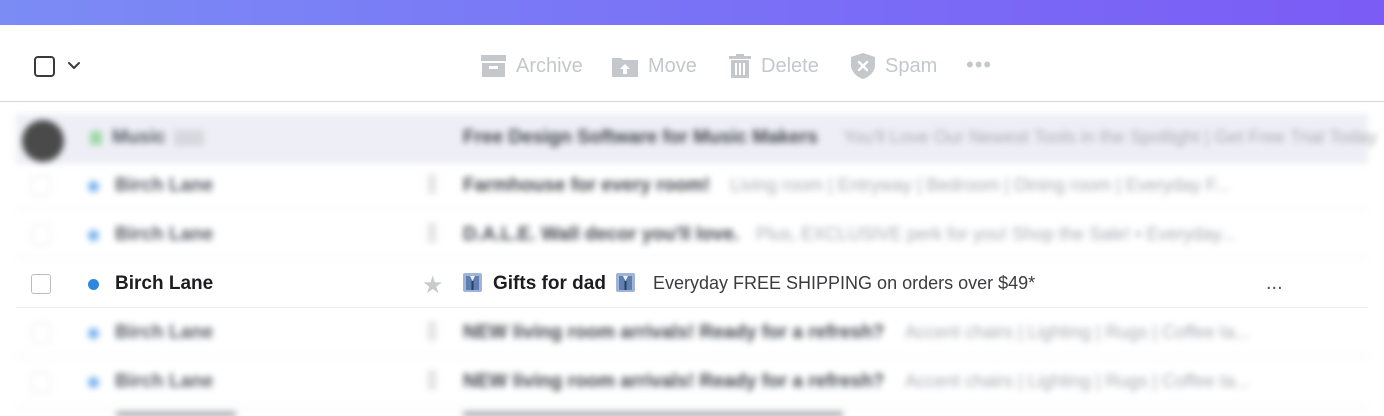  I want to click on list-item, so click(692, 412).